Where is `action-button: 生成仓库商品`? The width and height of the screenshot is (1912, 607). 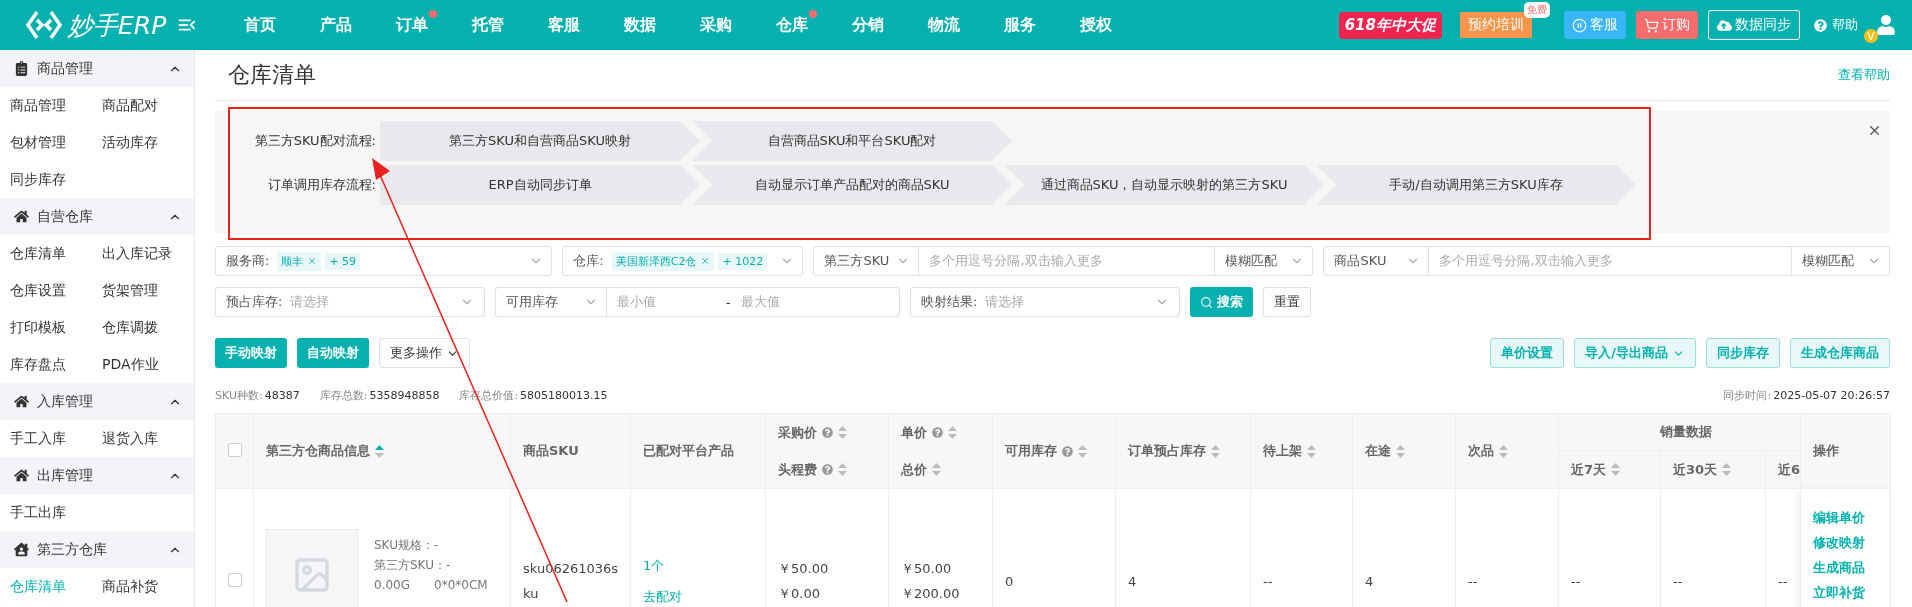 action-button: 生成仓库商品 is located at coordinates (1840, 353).